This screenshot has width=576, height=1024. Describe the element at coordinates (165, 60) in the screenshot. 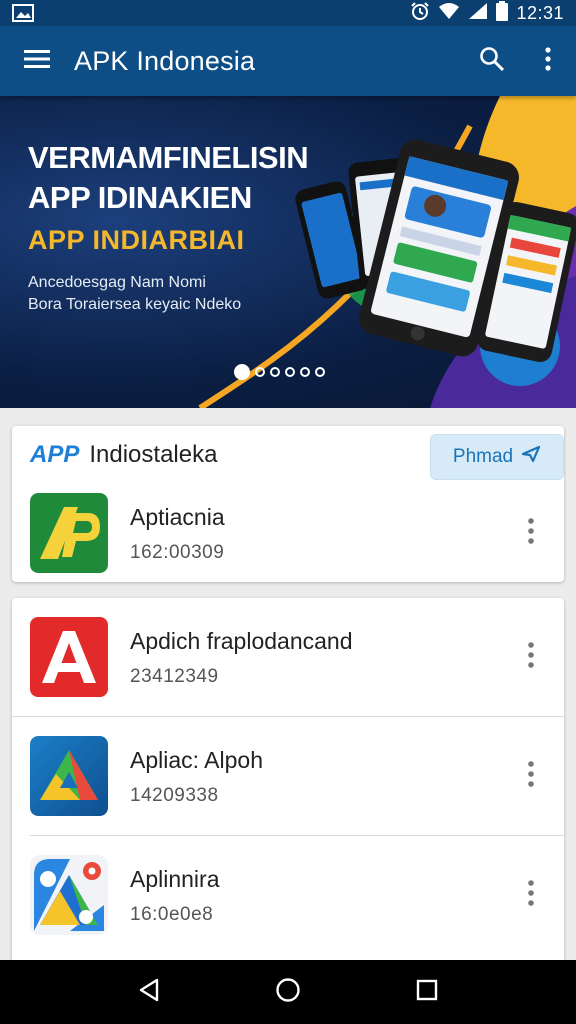

I see `app-title: APK Indonesia` at that location.